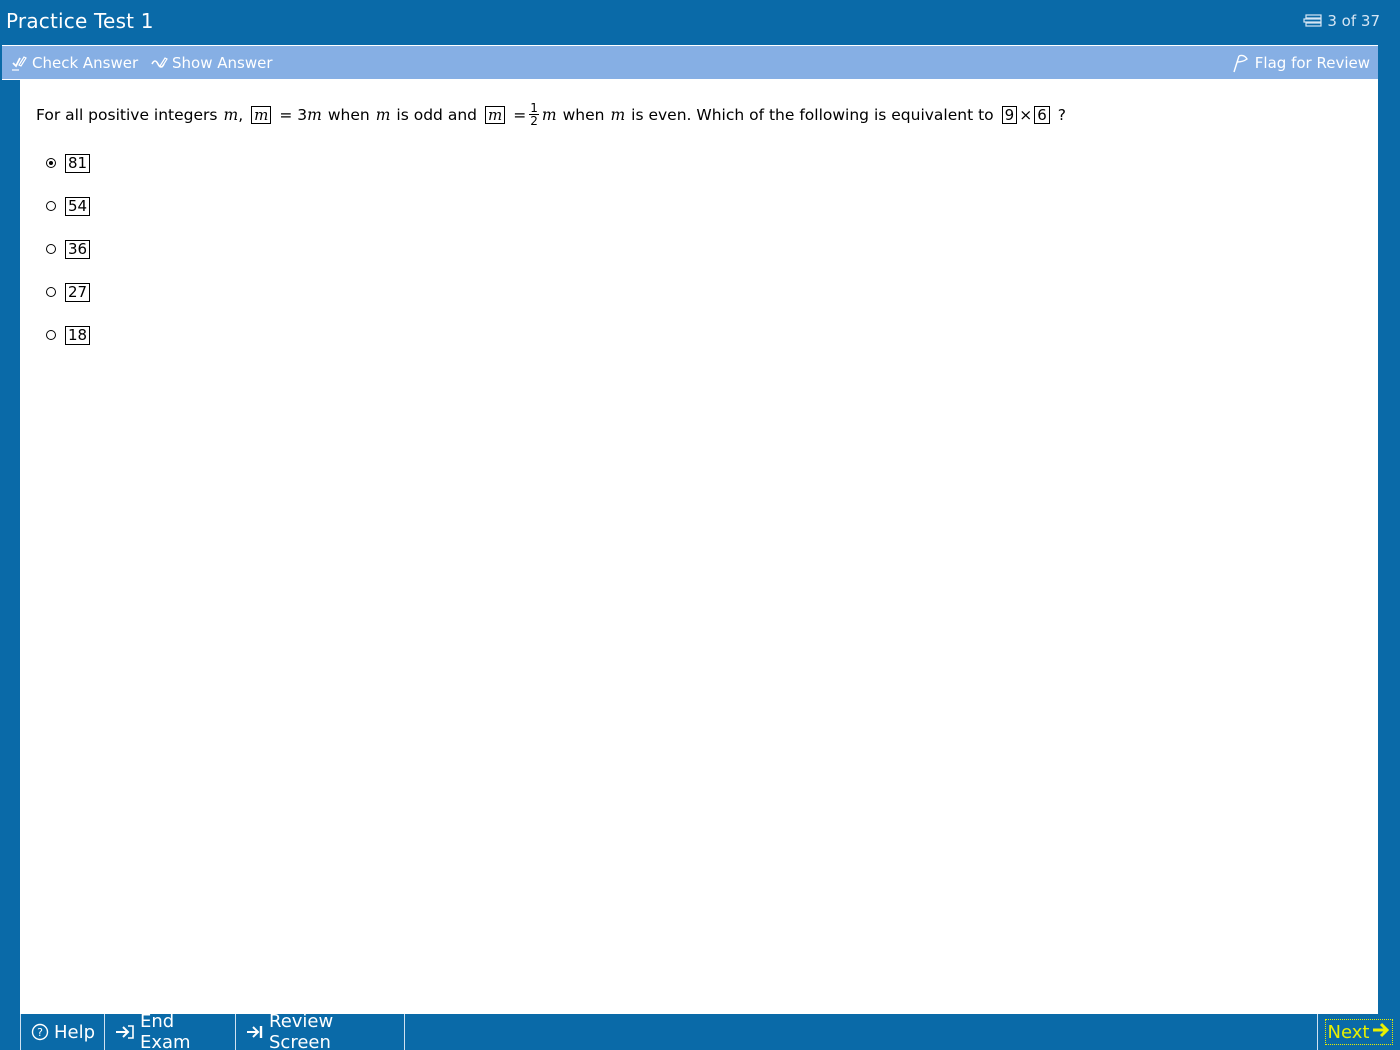  Describe the element at coordinates (241, 114) in the screenshot. I see `question-text: ,` at that location.